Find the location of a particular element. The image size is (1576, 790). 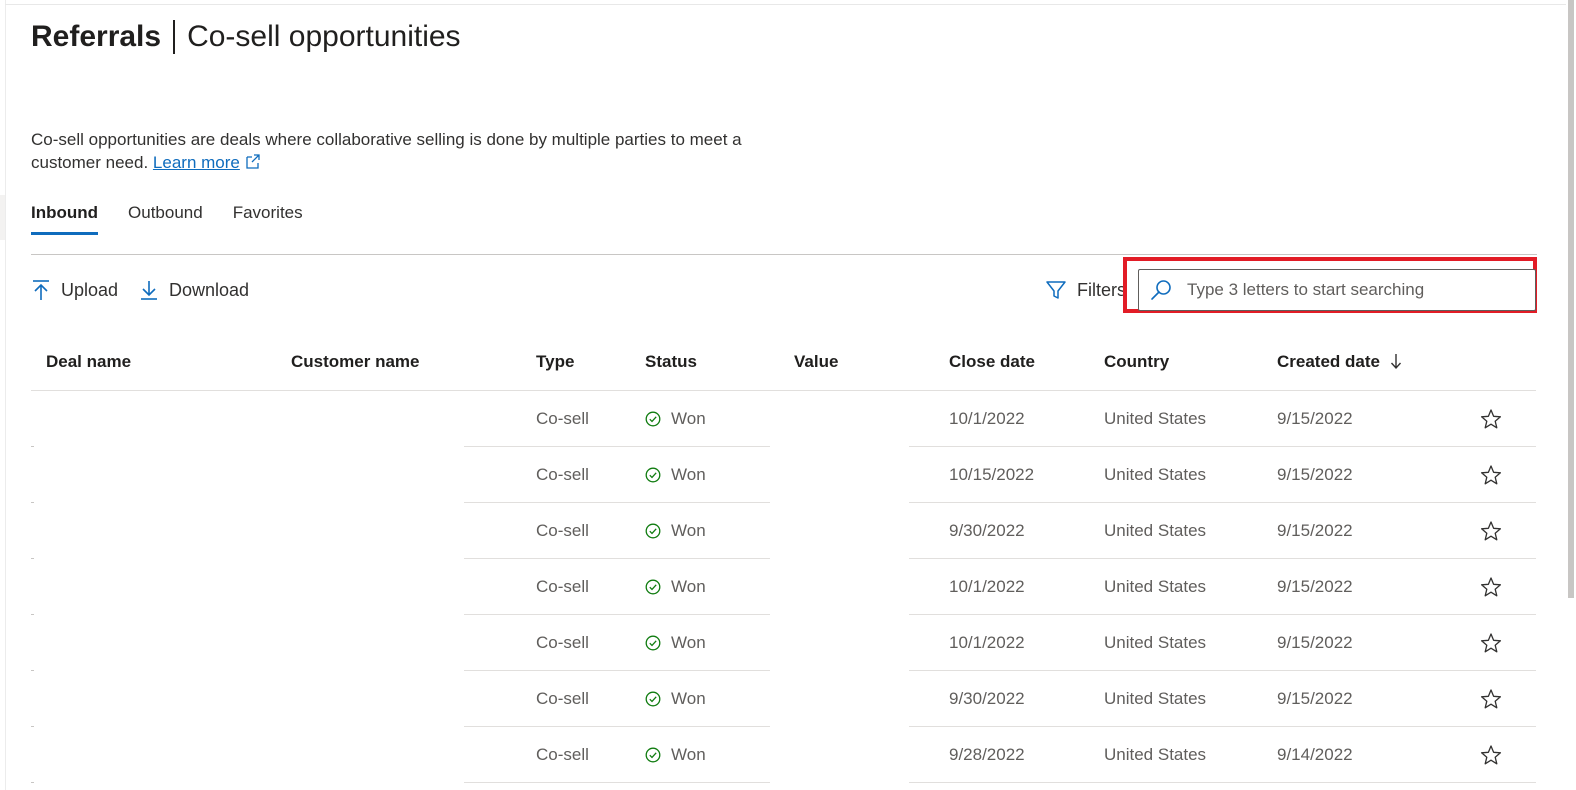

learn-more-label: Learn more is located at coordinates (196, 162).